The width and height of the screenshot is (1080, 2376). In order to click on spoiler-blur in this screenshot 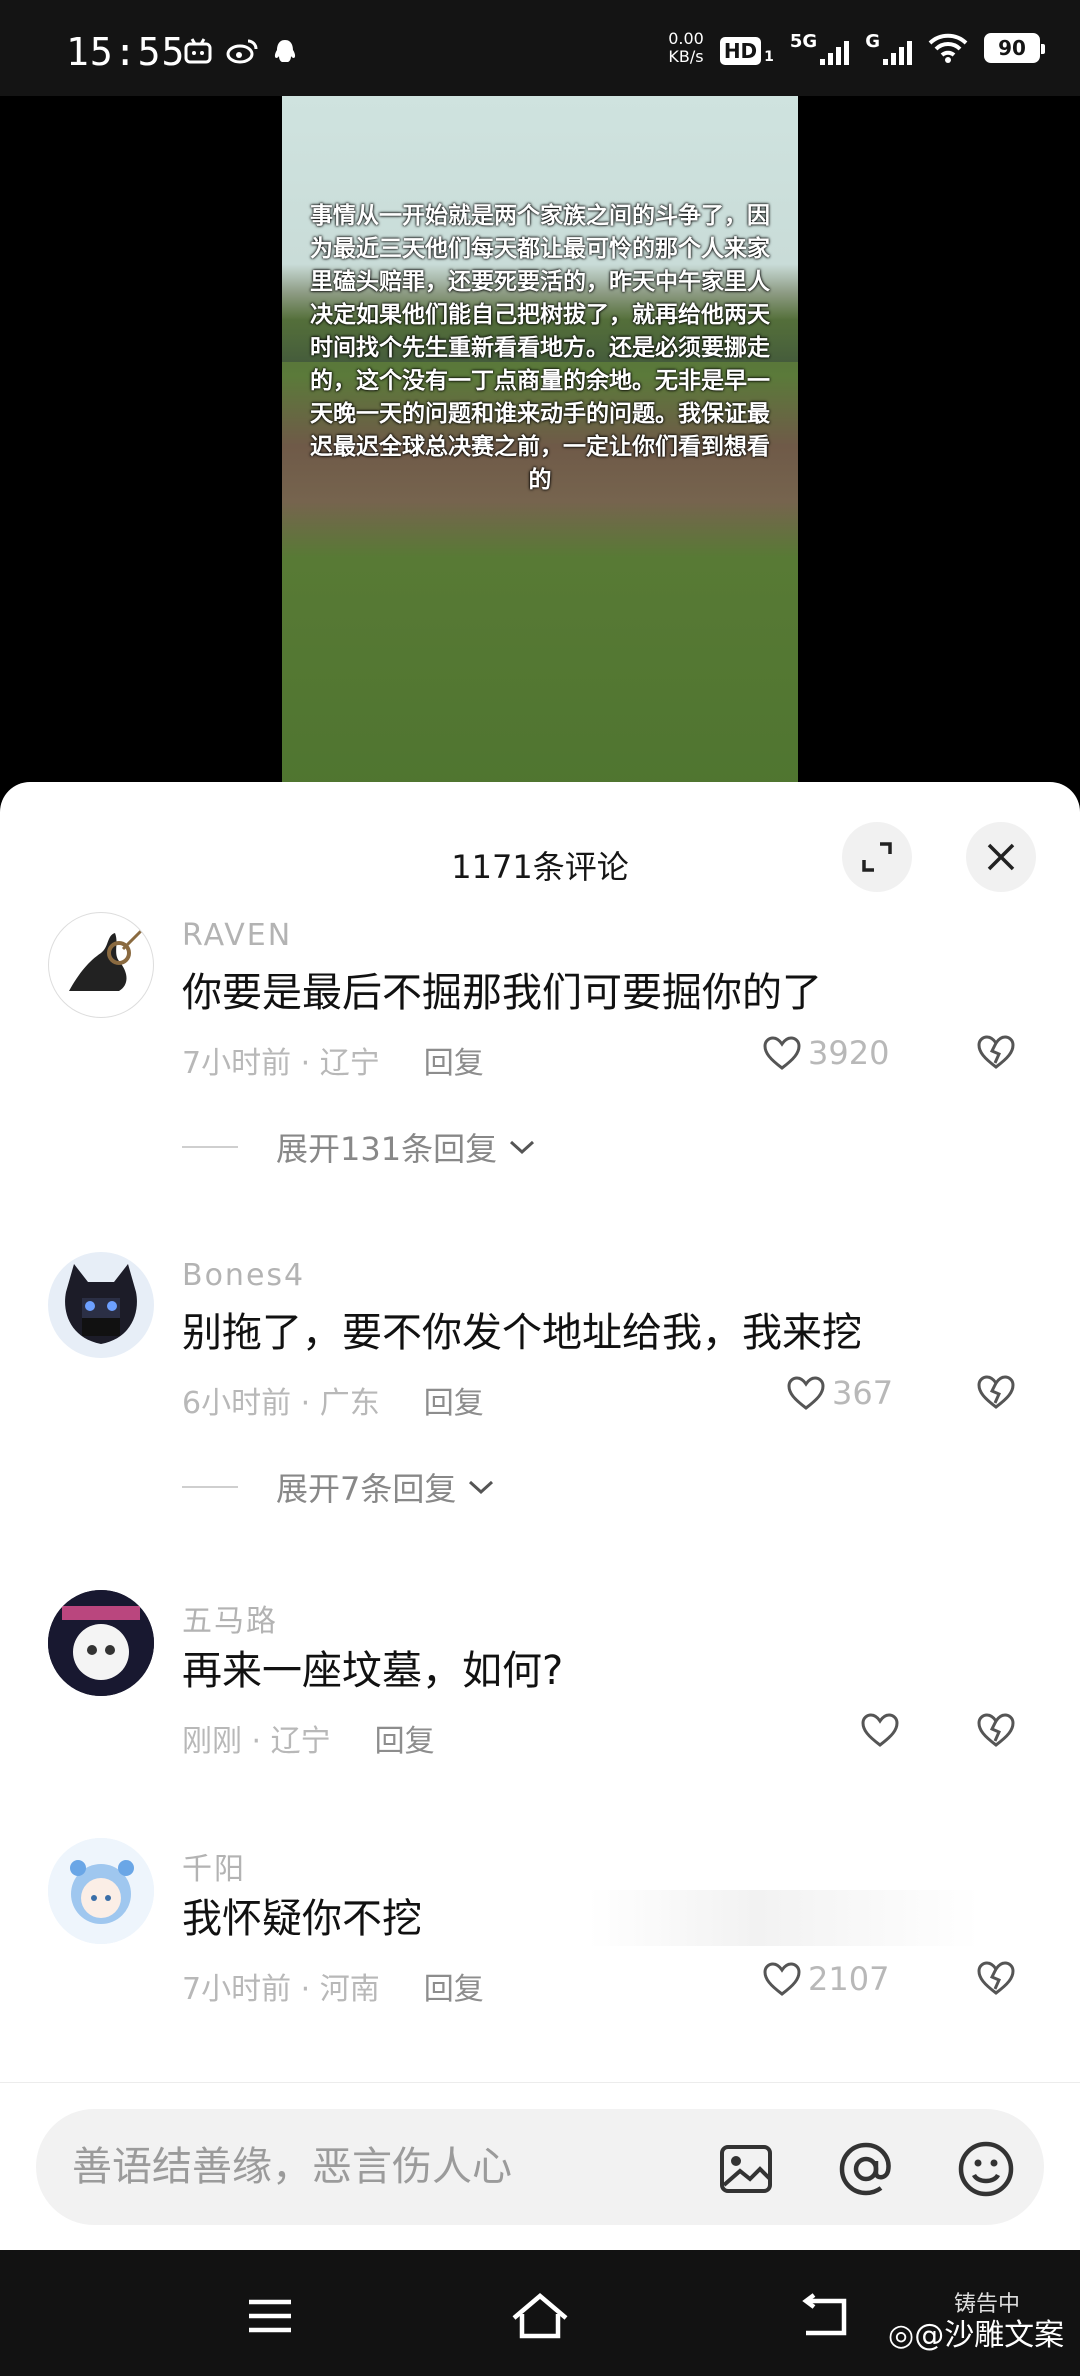, I will do `click(700, 1918)`.